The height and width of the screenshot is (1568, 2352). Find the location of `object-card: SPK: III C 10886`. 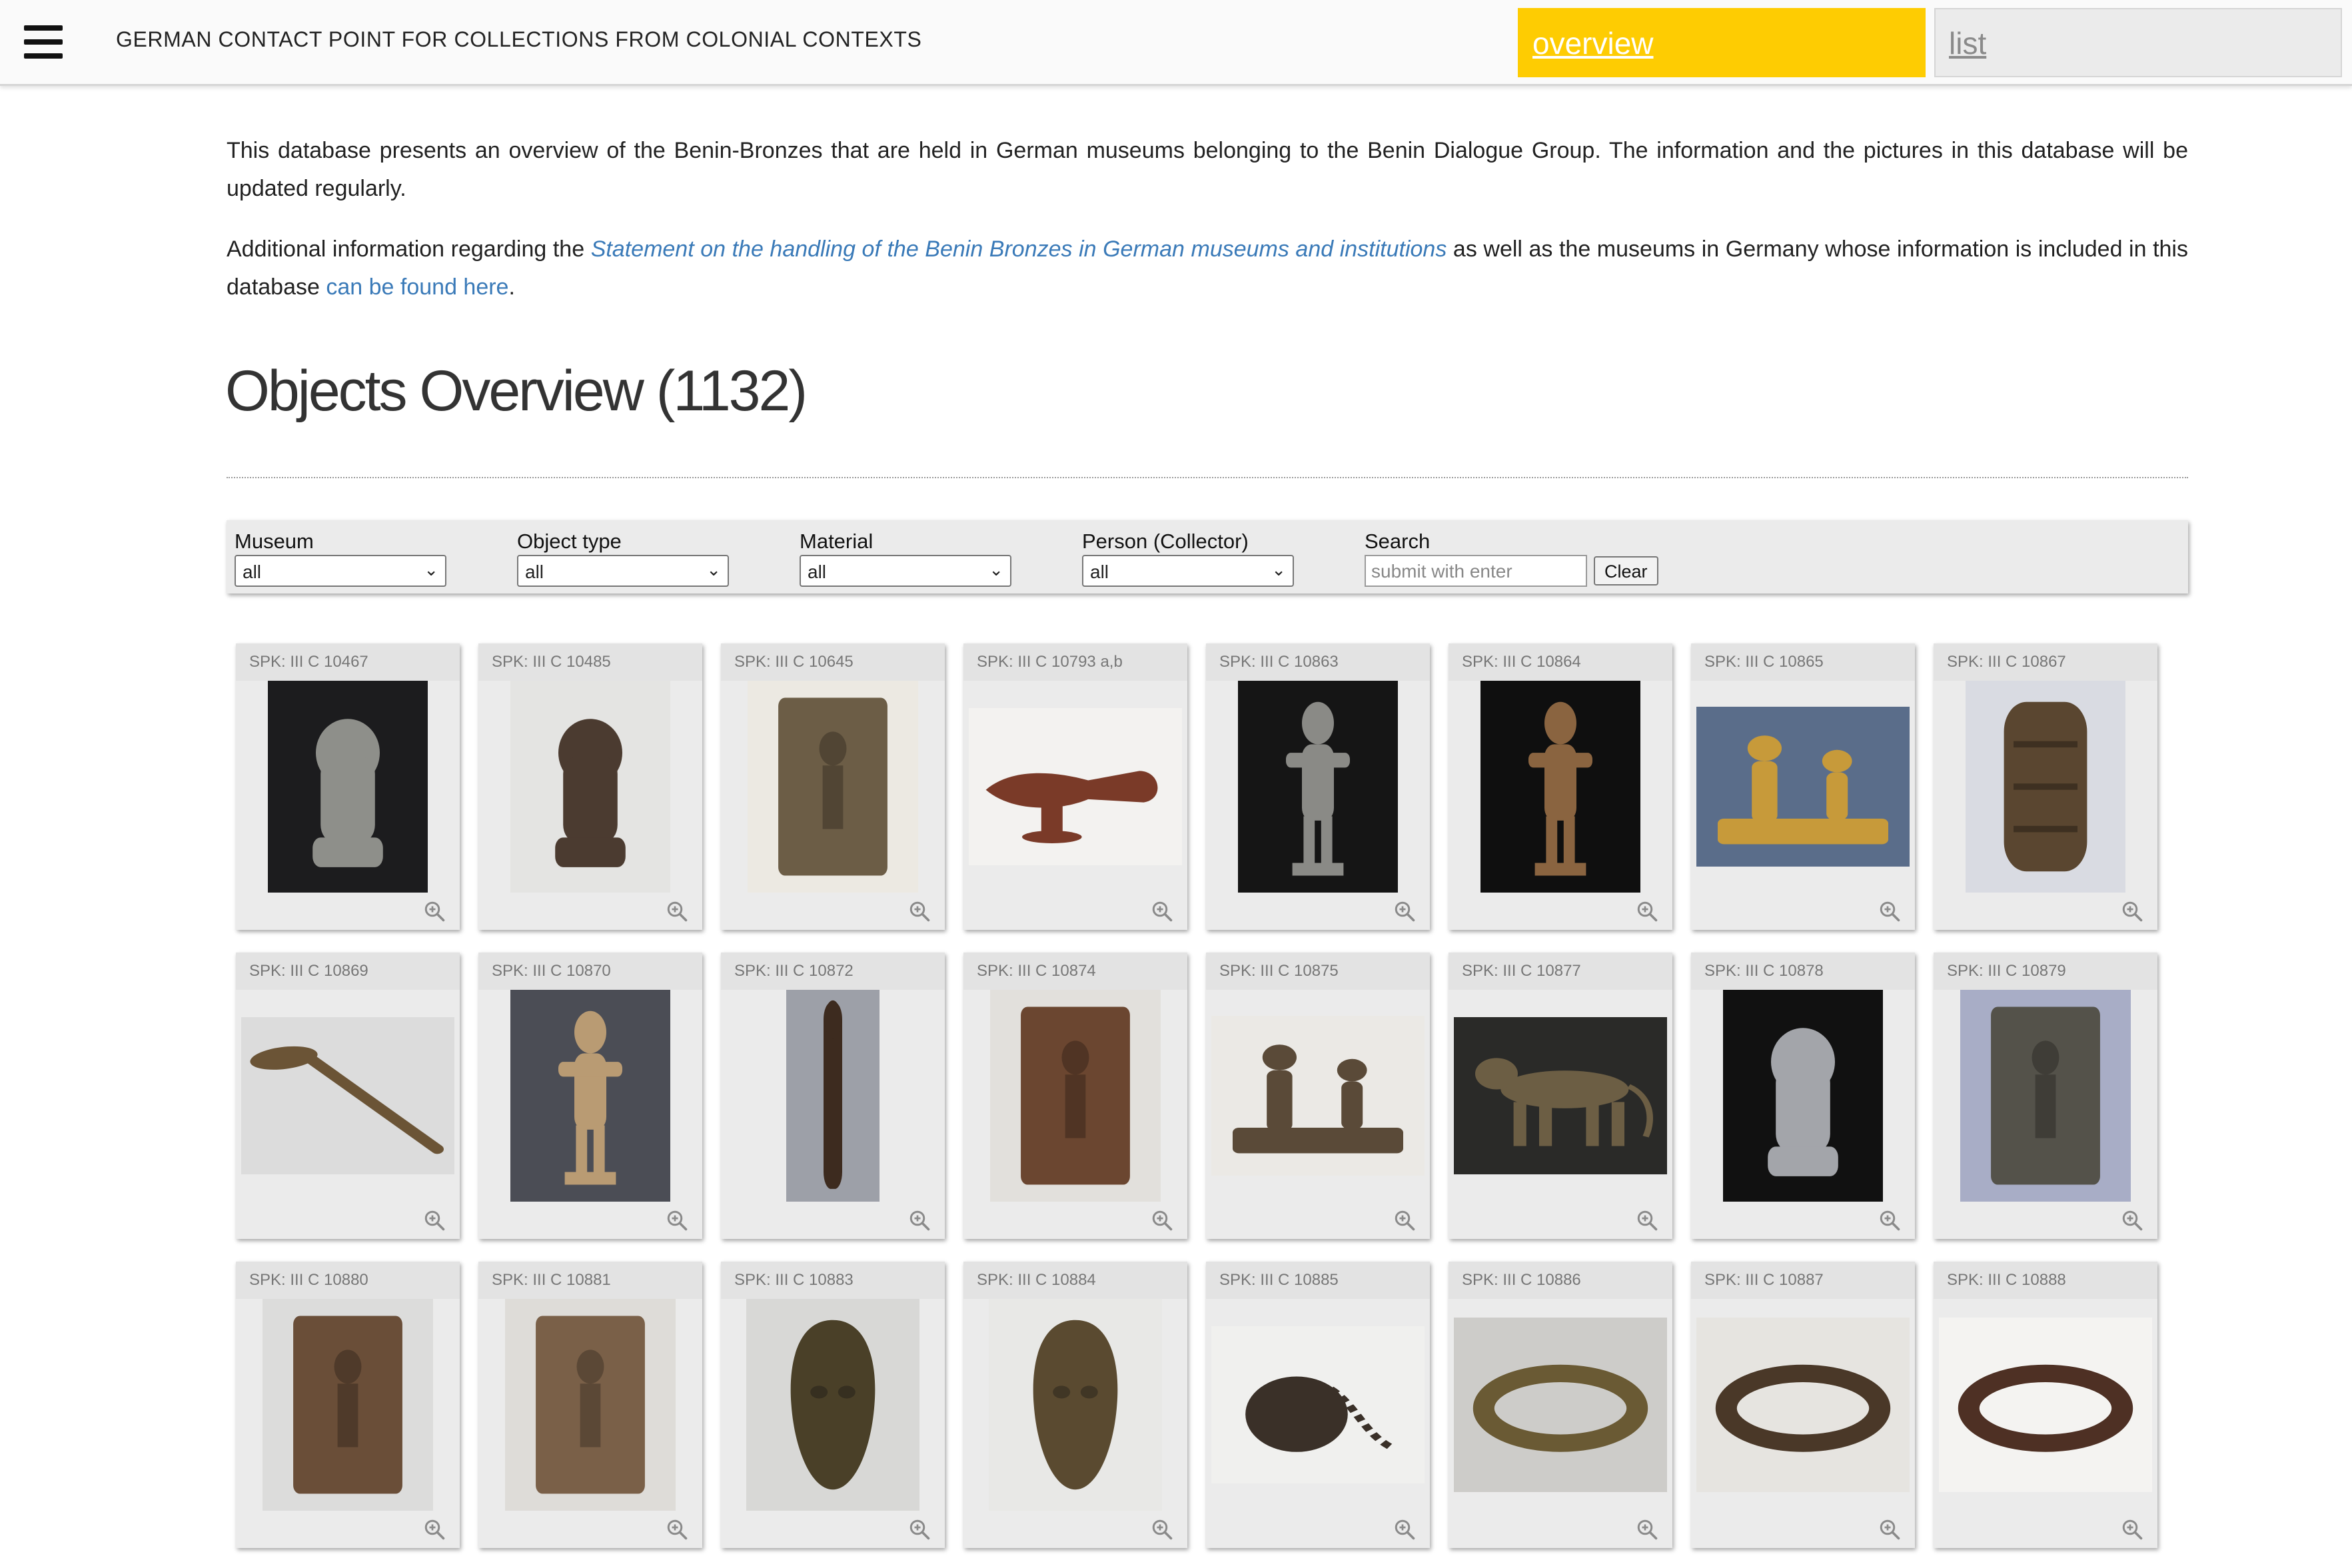

object-card: SPK: III C 10886 is located at coordinates (1560, 1405).